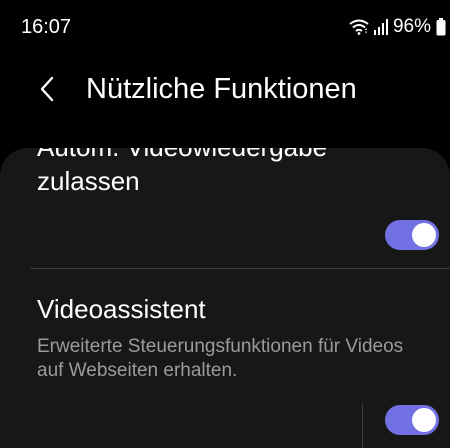 The width and height of the screenshot is (450, 448). What do you see at coordinates (362, 425) in the screenshot?
I see `vertical-separator` at bounding box center [362, 425].